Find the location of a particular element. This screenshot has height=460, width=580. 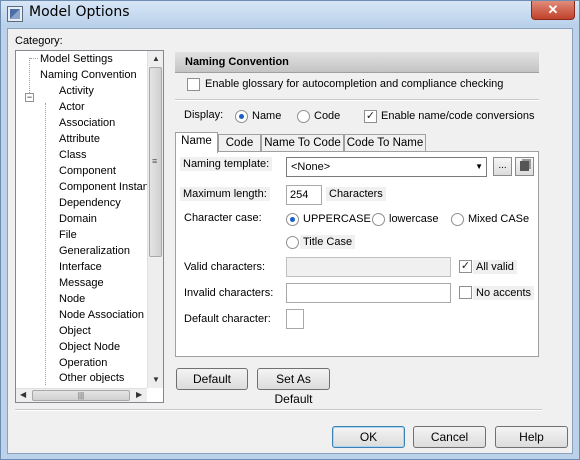

tree-item-message: Message is located at coordinates (81, 283).